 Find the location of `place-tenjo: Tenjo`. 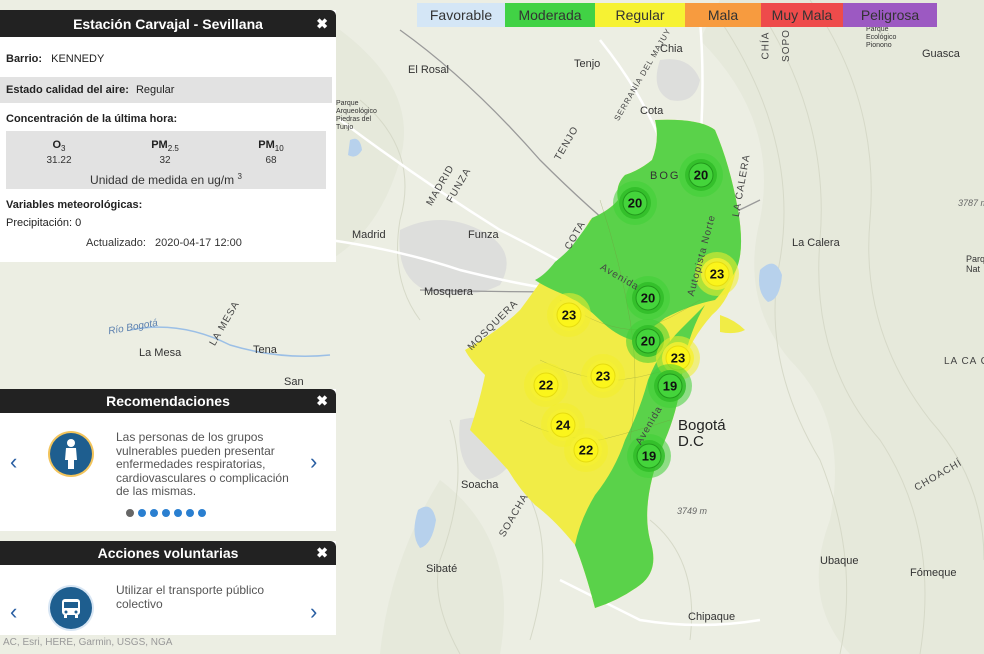

place-tenjo: Tenjo is located at coordinates (587, 64).